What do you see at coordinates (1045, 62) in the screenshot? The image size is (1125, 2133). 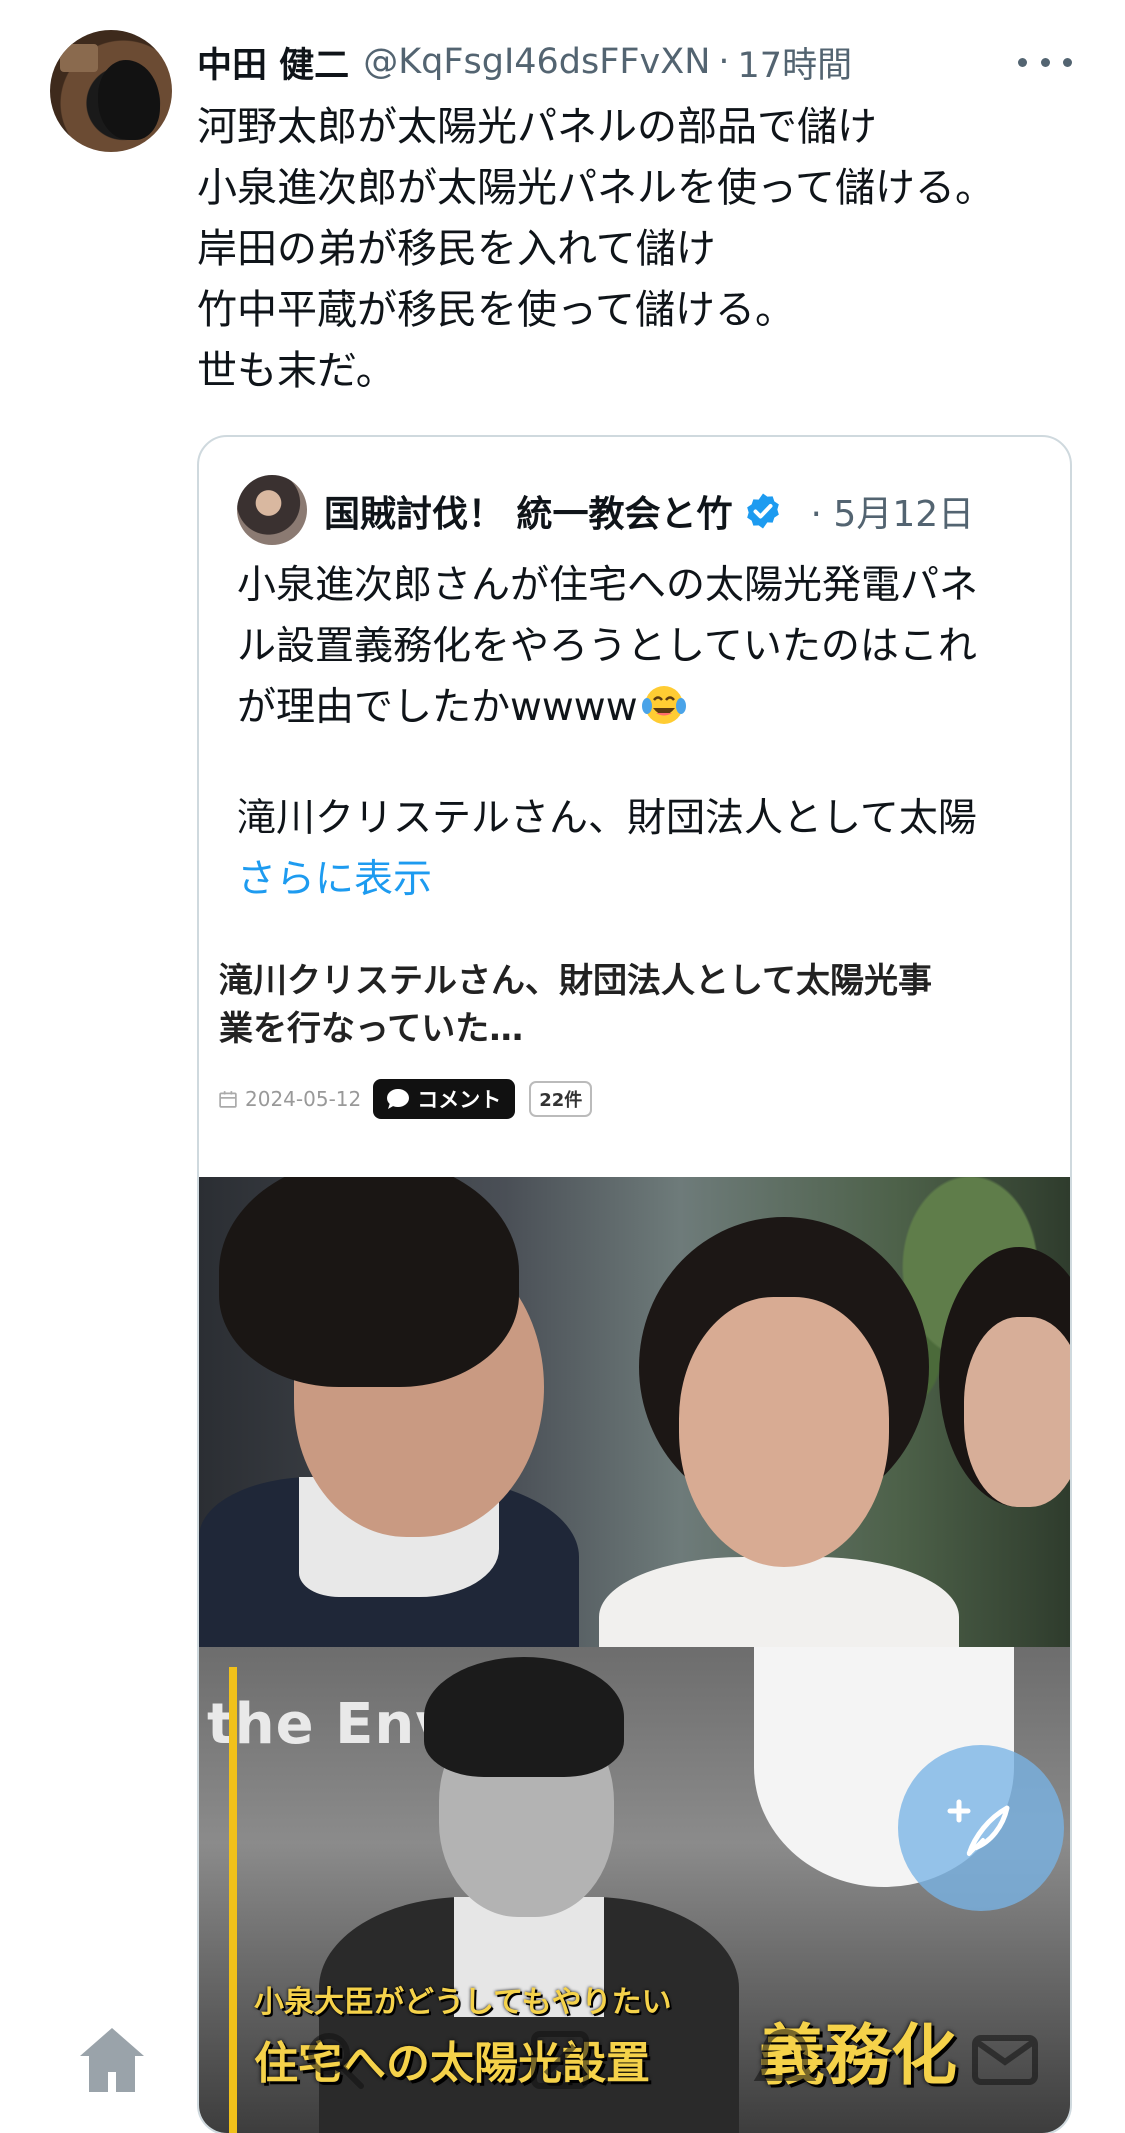 I see `more-icon` at bounding box center [1045, 62].